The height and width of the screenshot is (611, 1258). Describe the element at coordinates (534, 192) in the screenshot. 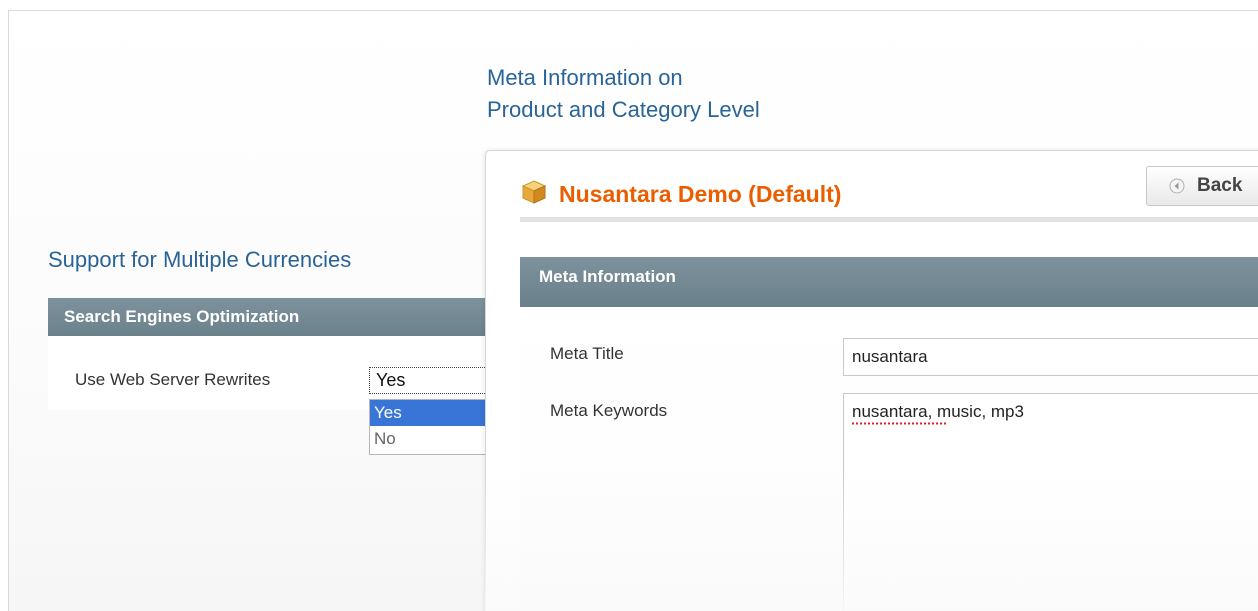

I see `store-box-icon` at that location.